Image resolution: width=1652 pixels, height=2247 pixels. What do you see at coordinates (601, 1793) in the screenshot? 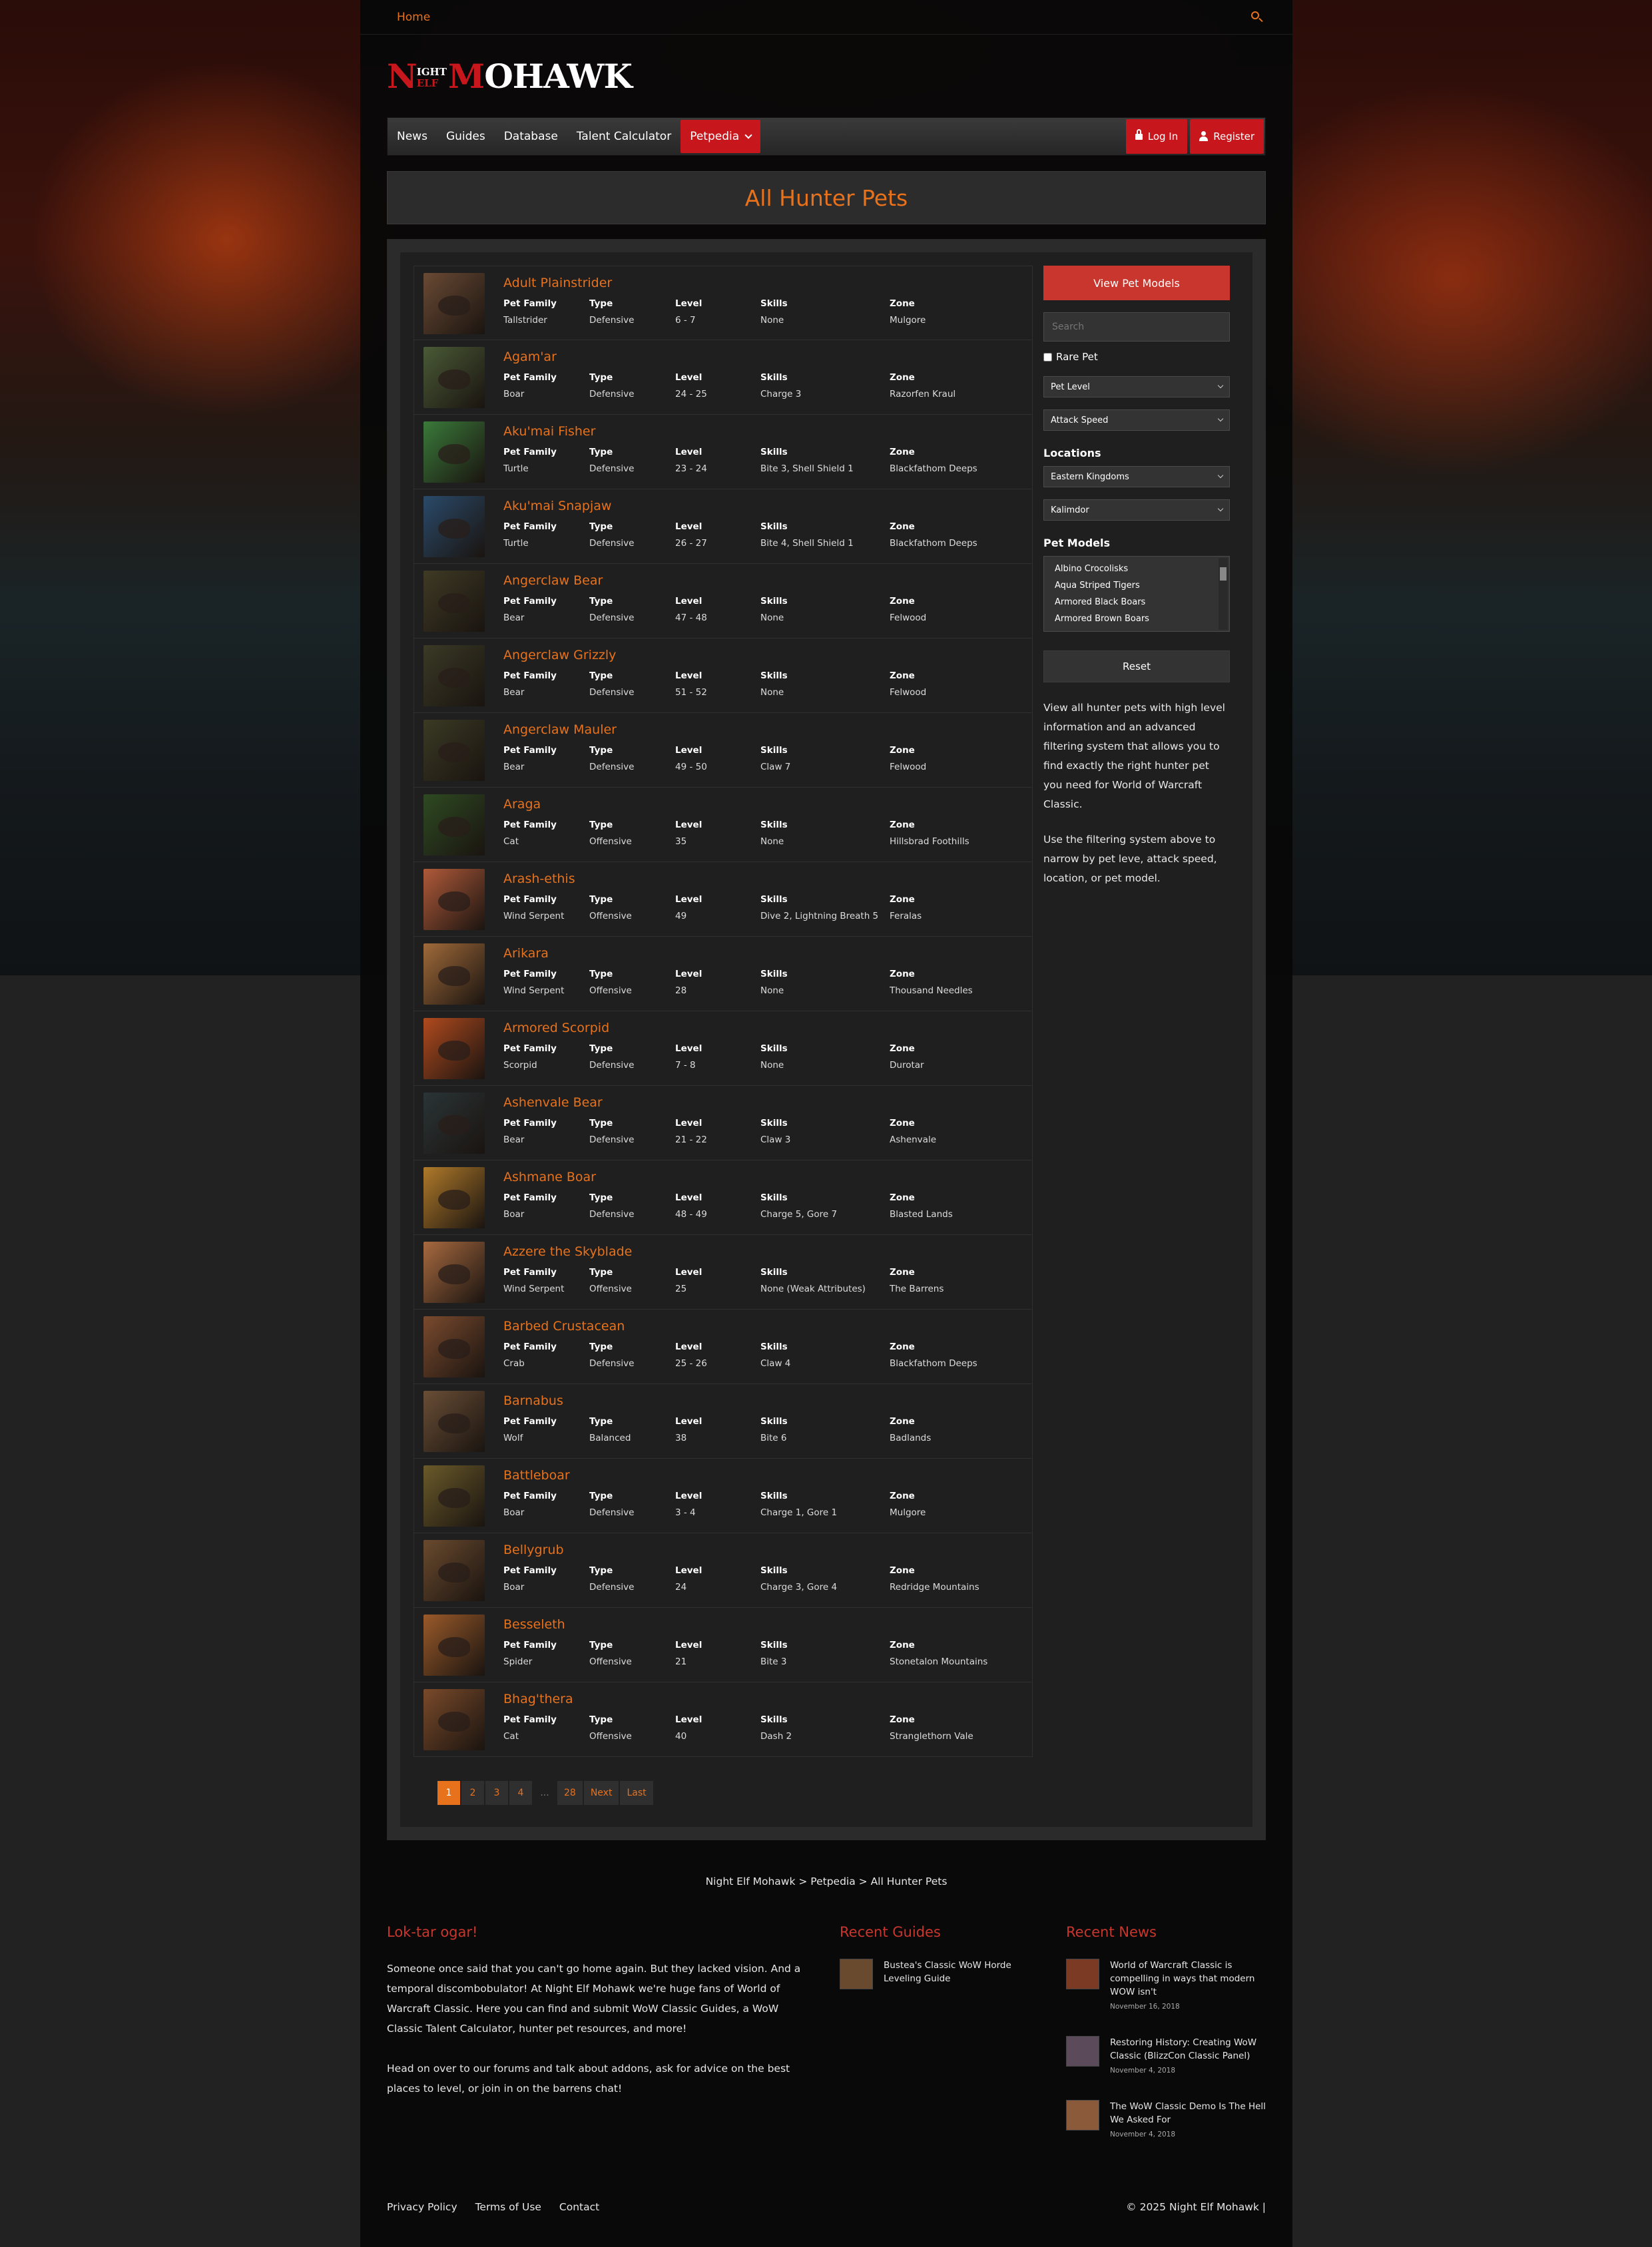
I see `next-page-button: Next` at bounding box center [601, 1793].